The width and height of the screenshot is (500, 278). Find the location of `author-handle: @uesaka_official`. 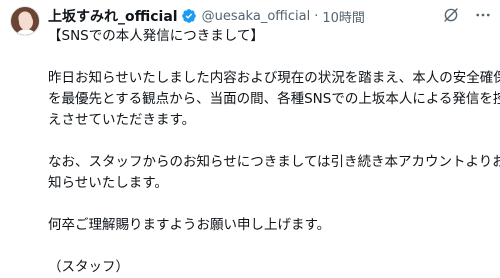

author-handle: @uesaka_official is located at coordinates (256, 16).